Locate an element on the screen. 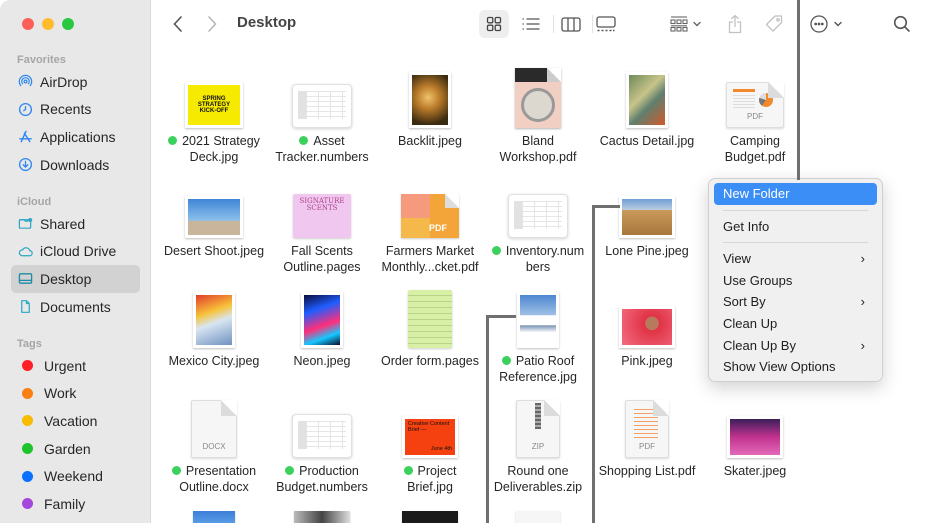  menu-item-clean-up: Clean Up is located at coordinates (795, 324).